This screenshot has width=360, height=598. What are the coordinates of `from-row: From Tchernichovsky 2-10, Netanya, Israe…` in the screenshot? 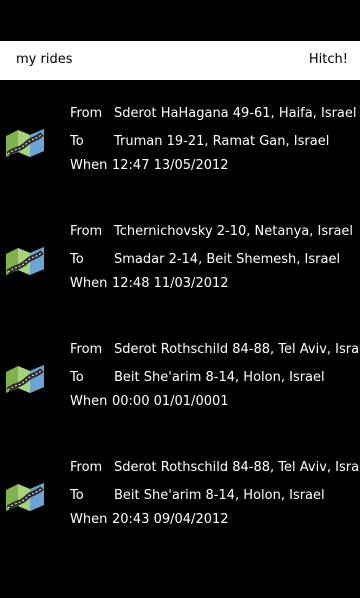 It's located at (215, 234).